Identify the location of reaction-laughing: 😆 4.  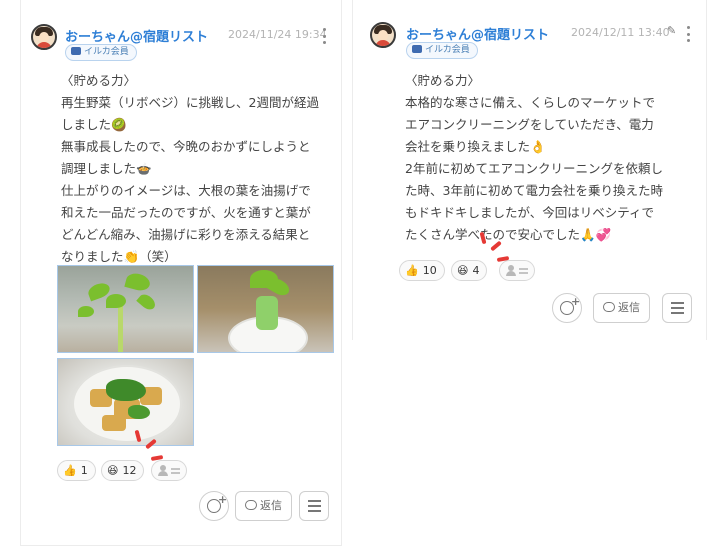
(469, 270).